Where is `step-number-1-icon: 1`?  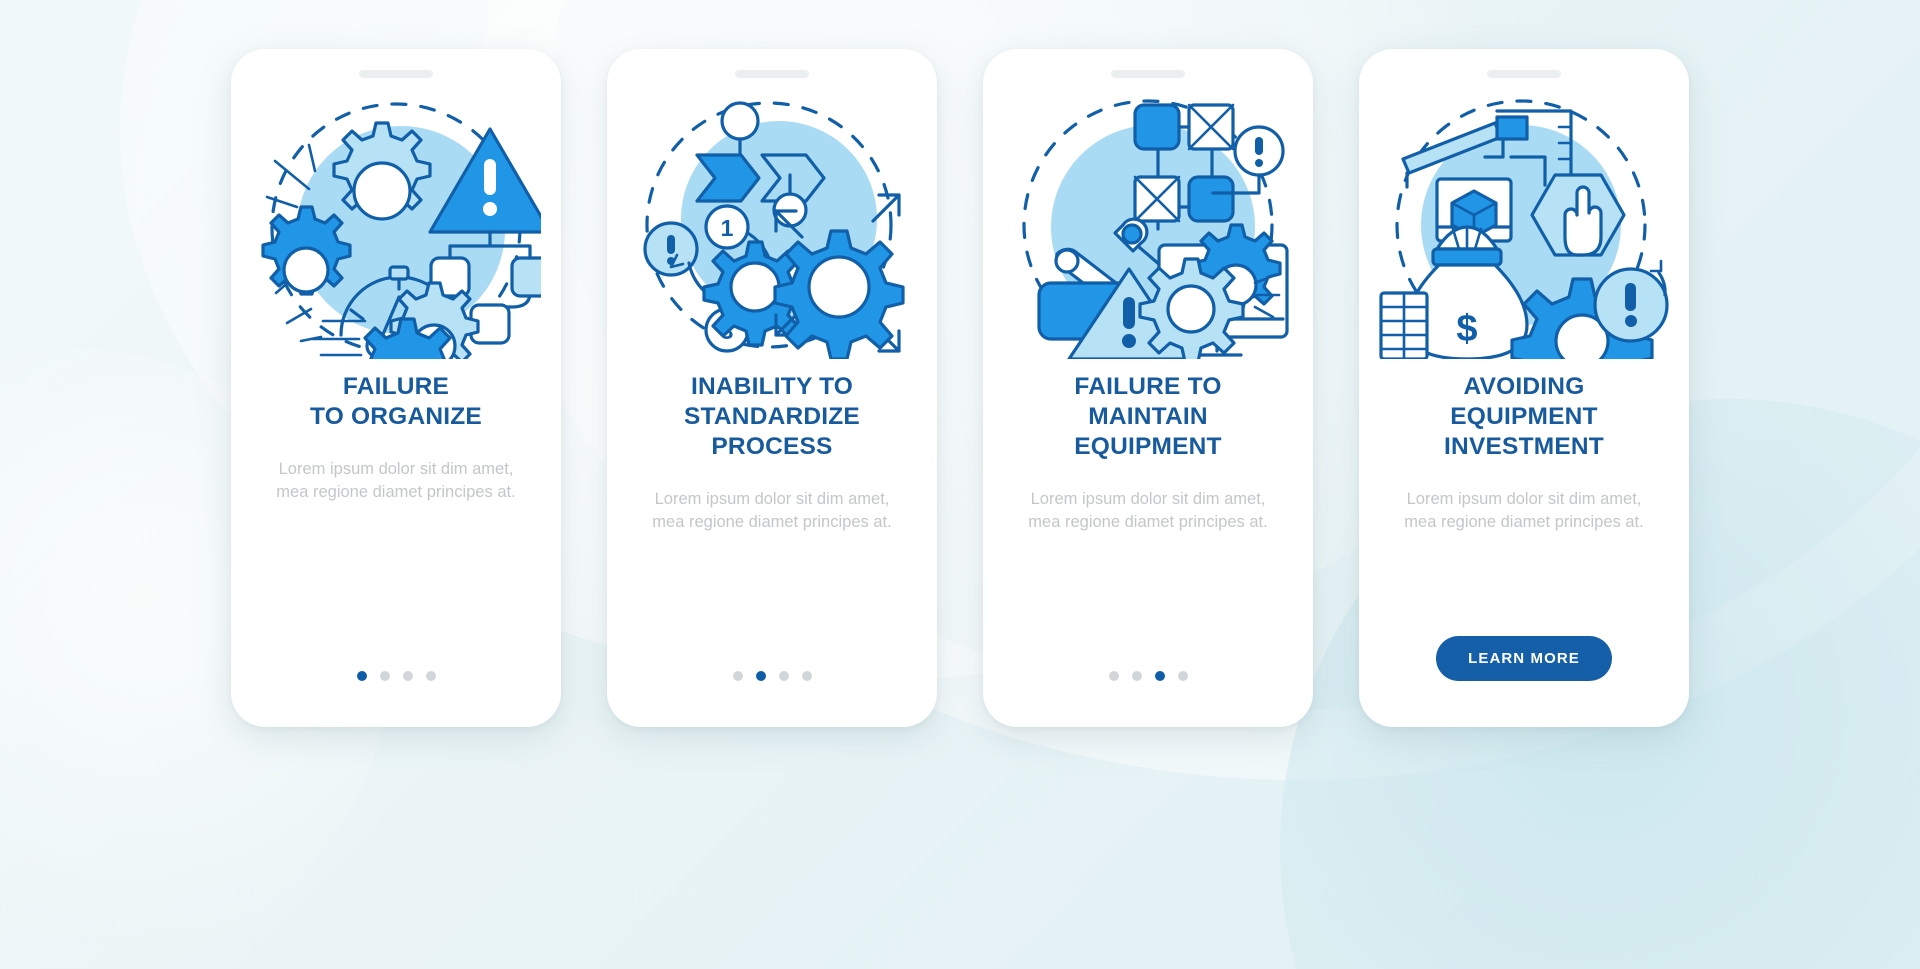
step-number-1-icon: 1 is located at coordinates (727, 227).